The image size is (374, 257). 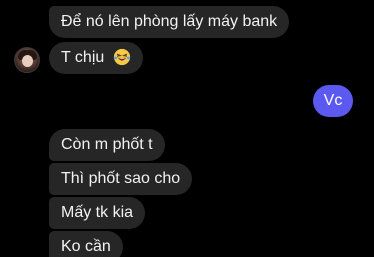 What do you see at coordinates (83, 57) in the screenshot?
I see `message-text: T chịu` at bounding box center [83, 57].